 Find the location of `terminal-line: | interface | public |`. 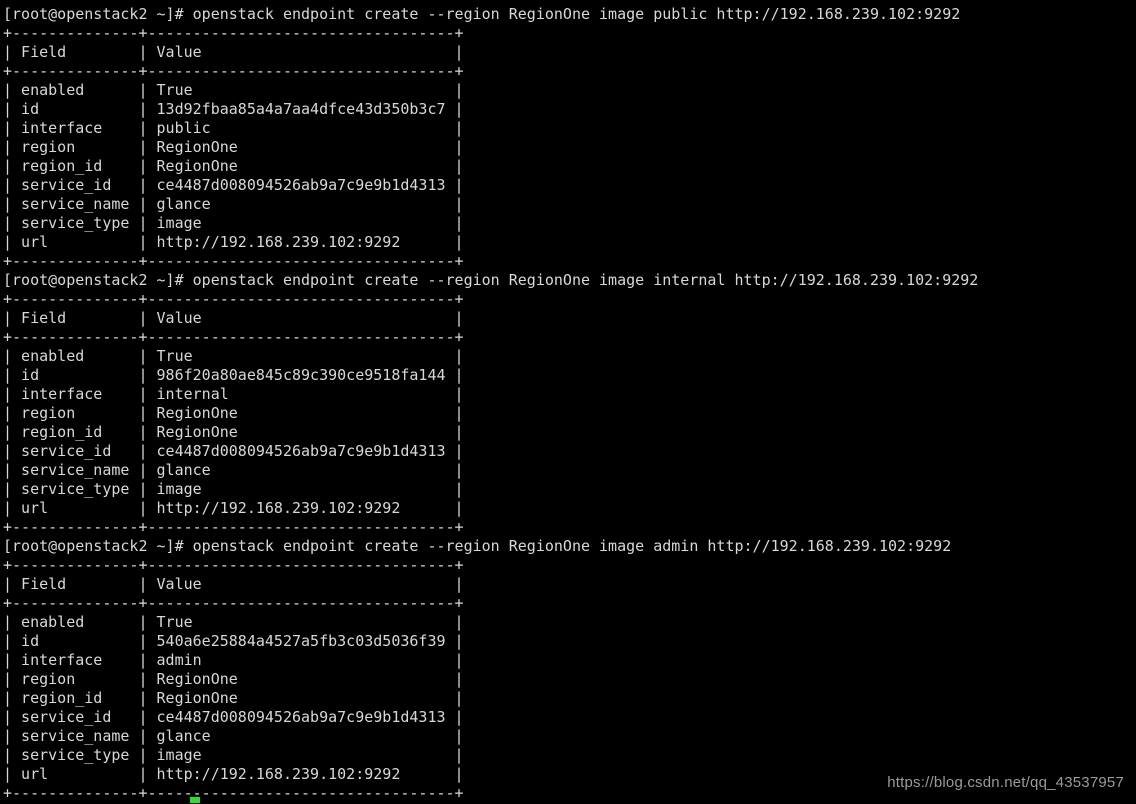

terminal-line: | interface | public | is located at coordinates (233, 128).